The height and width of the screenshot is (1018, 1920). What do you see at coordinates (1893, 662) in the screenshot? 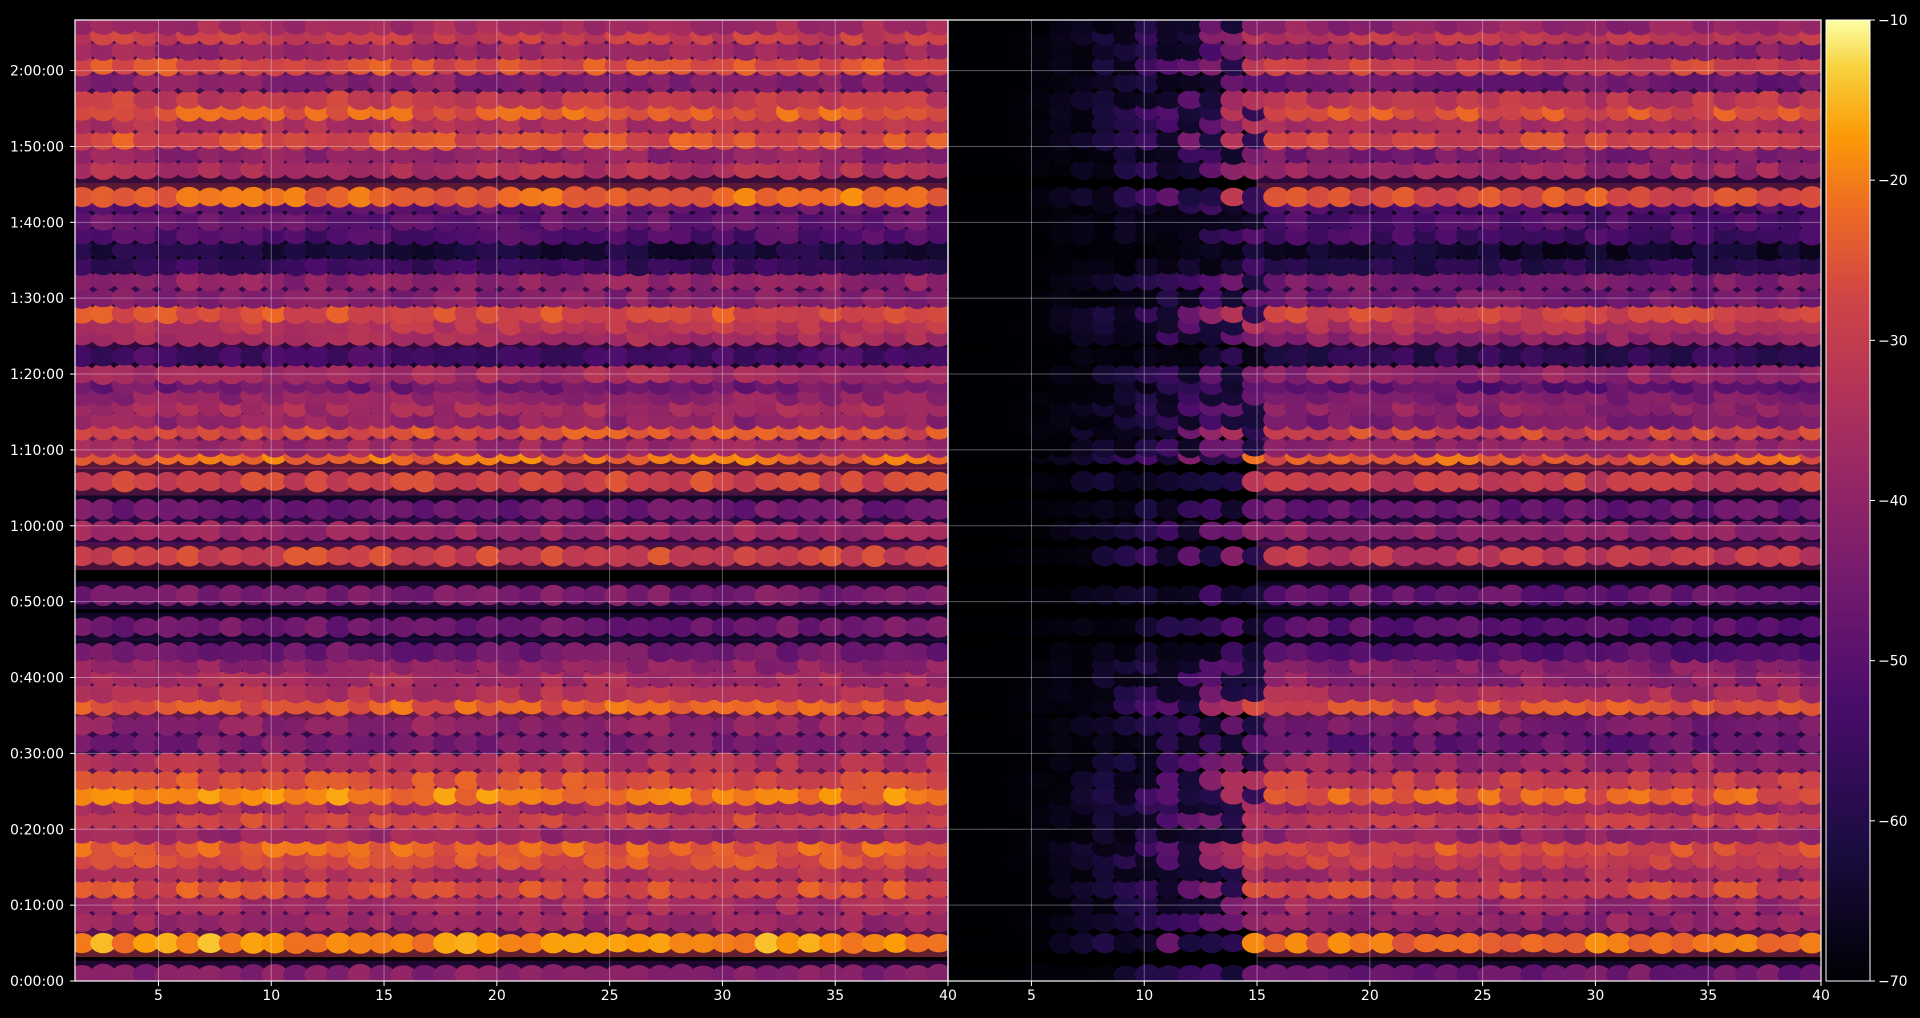
I see `colorbar-tick-label: −50` at bounding box center [1893, 662].